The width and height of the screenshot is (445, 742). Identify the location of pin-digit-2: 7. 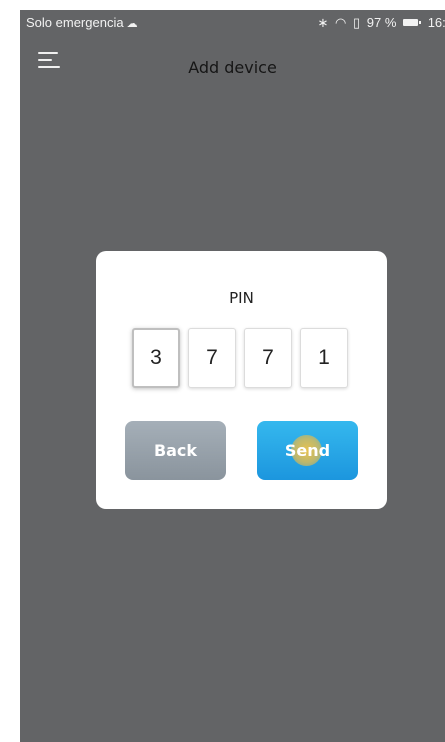
(212, 358).